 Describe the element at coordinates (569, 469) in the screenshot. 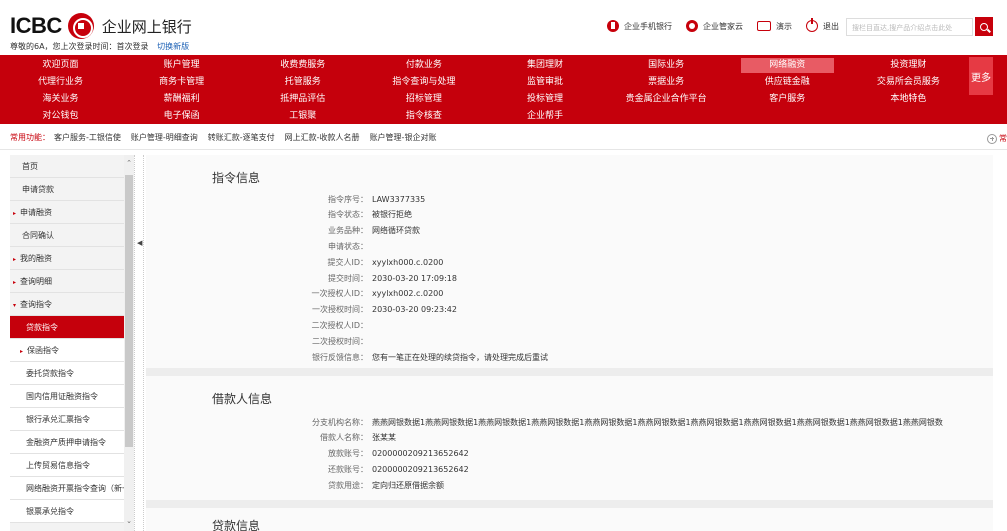

I see `field-row: 还款账号： 0200000209213652642` at that location.